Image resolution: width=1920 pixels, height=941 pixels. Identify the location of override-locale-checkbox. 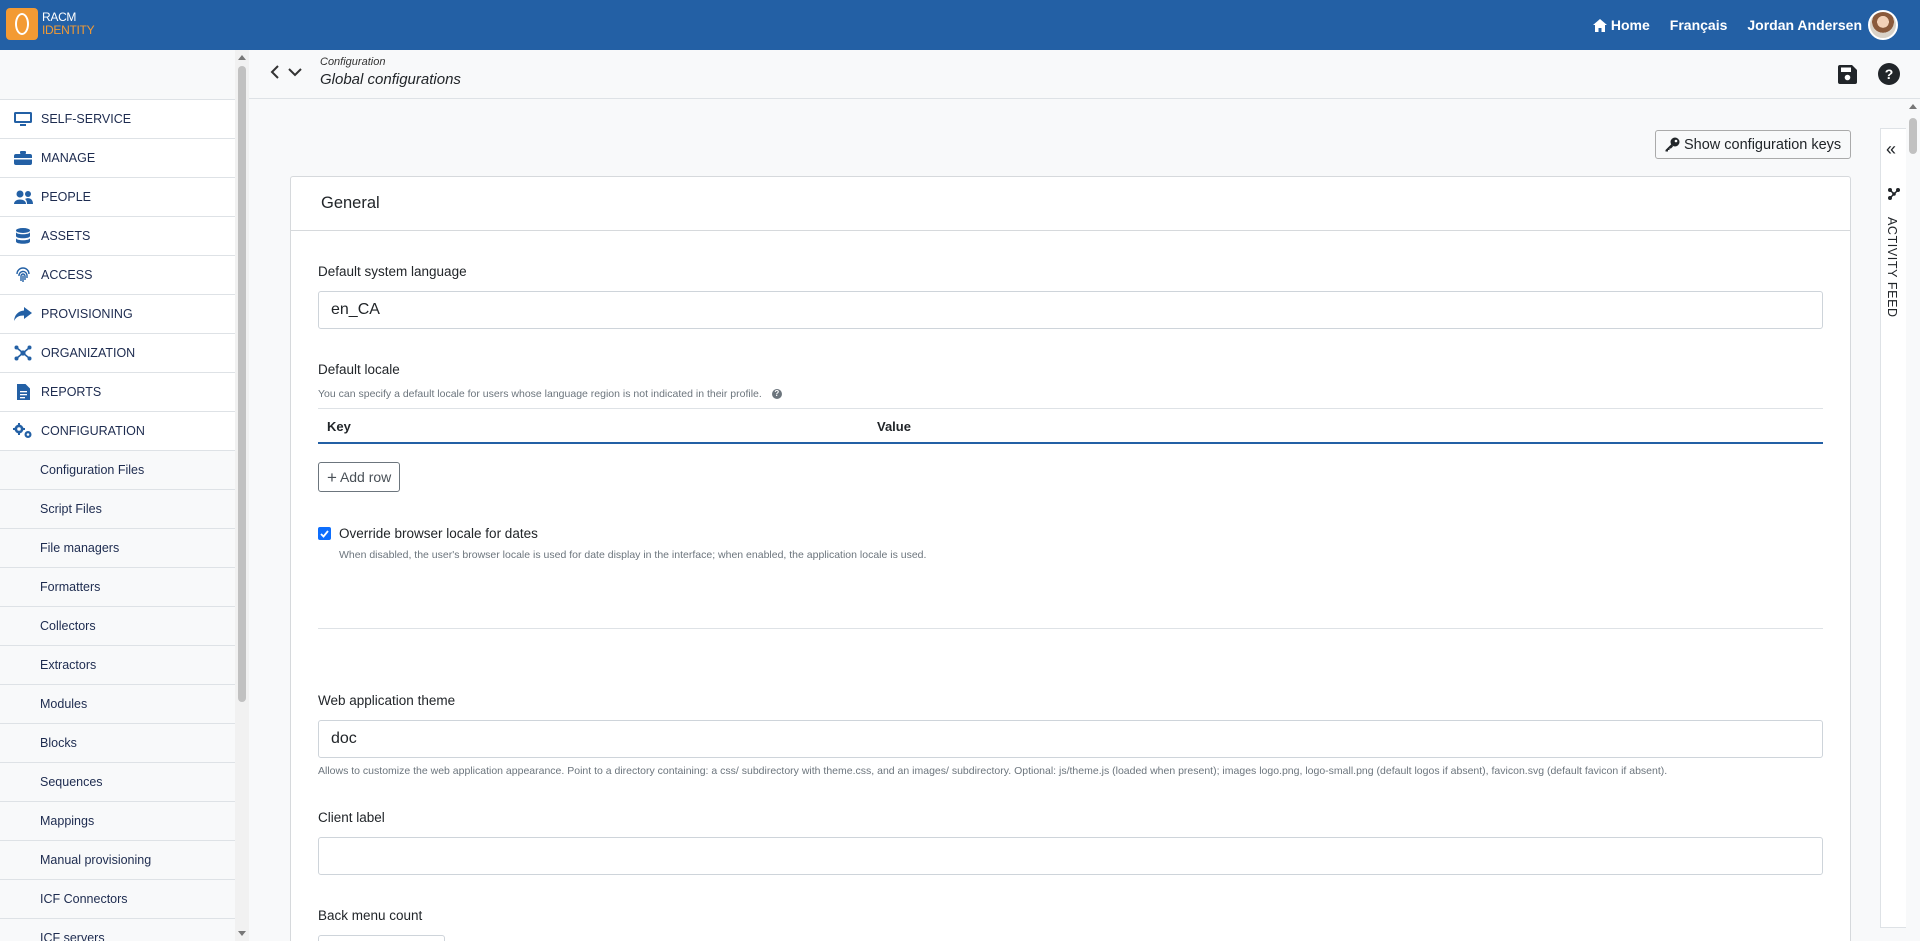
(324, 533).